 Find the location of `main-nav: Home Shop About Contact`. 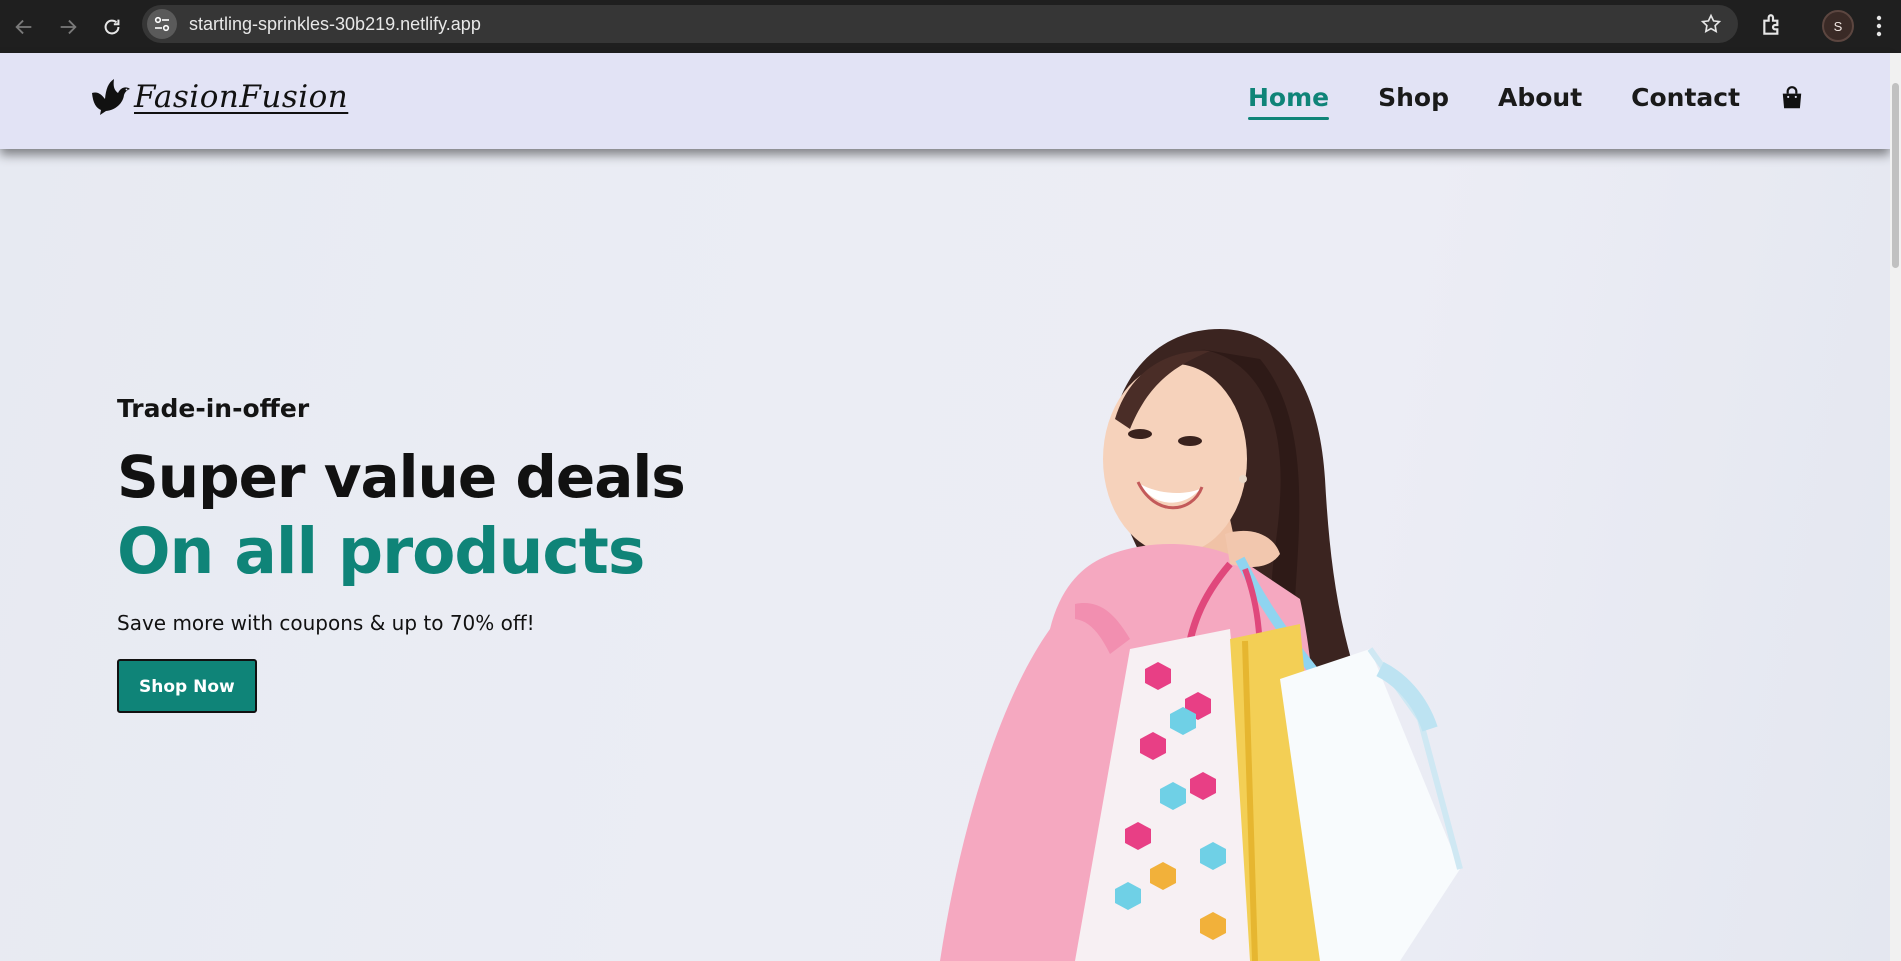

main-nav: Home Shop About Contact is located at coordinates (1526, 101).